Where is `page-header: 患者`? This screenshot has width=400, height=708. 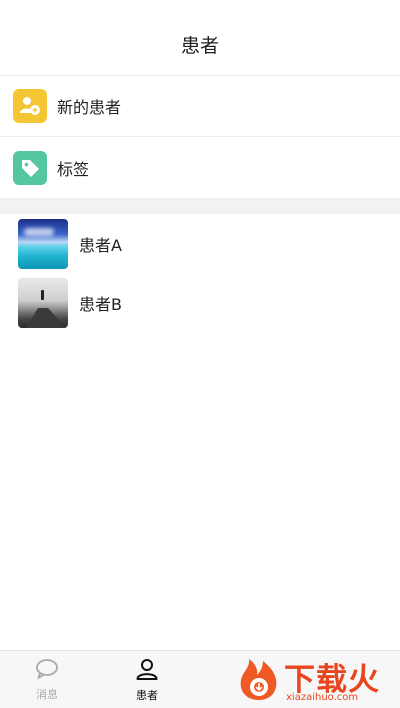 page-header: 患者 is located at coordinates (200, 38).